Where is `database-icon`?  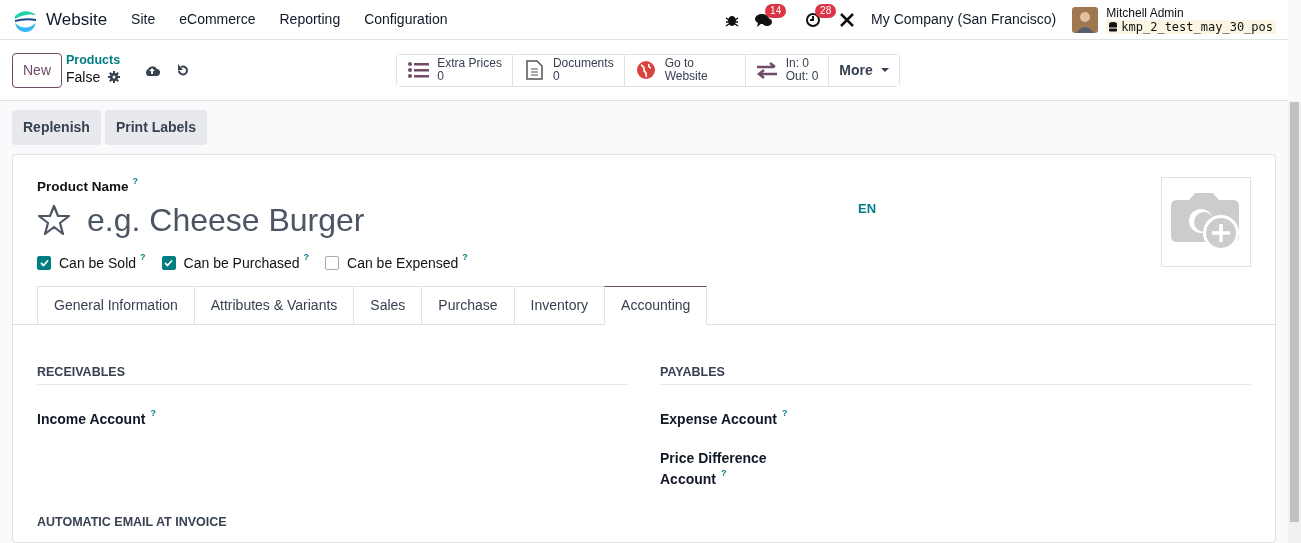 database-icon is located at coordinates (1113, 26).